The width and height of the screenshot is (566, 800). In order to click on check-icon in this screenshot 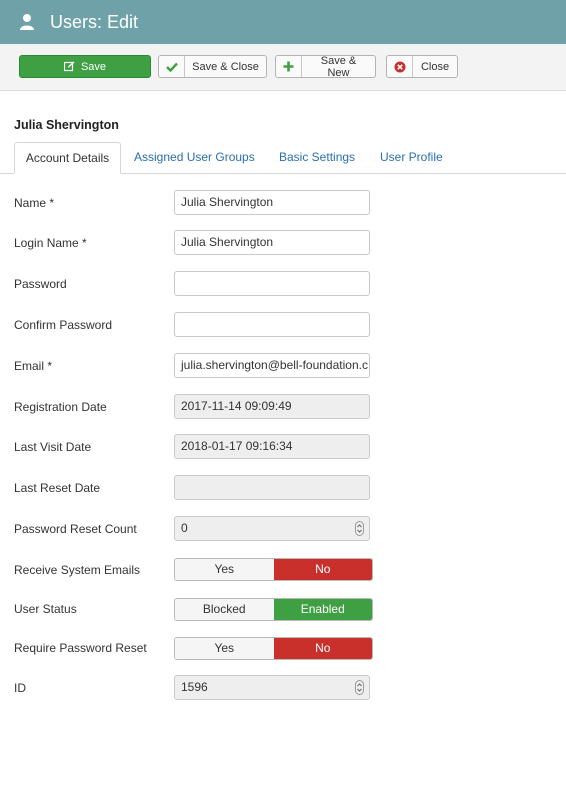, I will do `click(172, 66)`.